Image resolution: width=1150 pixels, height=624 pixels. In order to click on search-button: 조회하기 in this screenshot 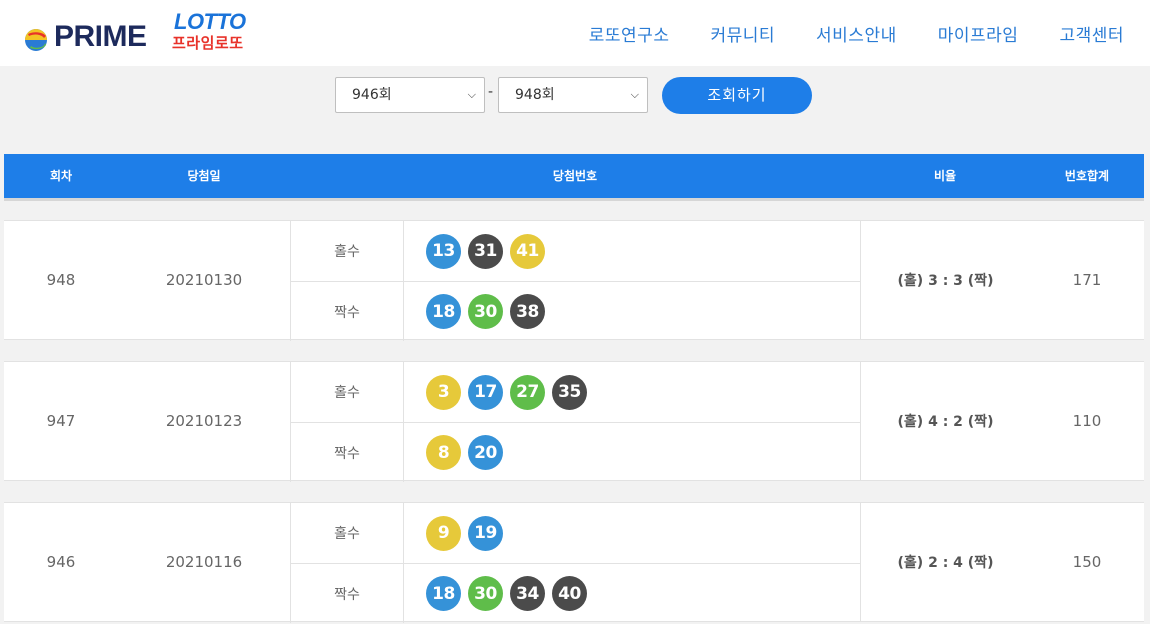, I will do `click(737, 95)`.